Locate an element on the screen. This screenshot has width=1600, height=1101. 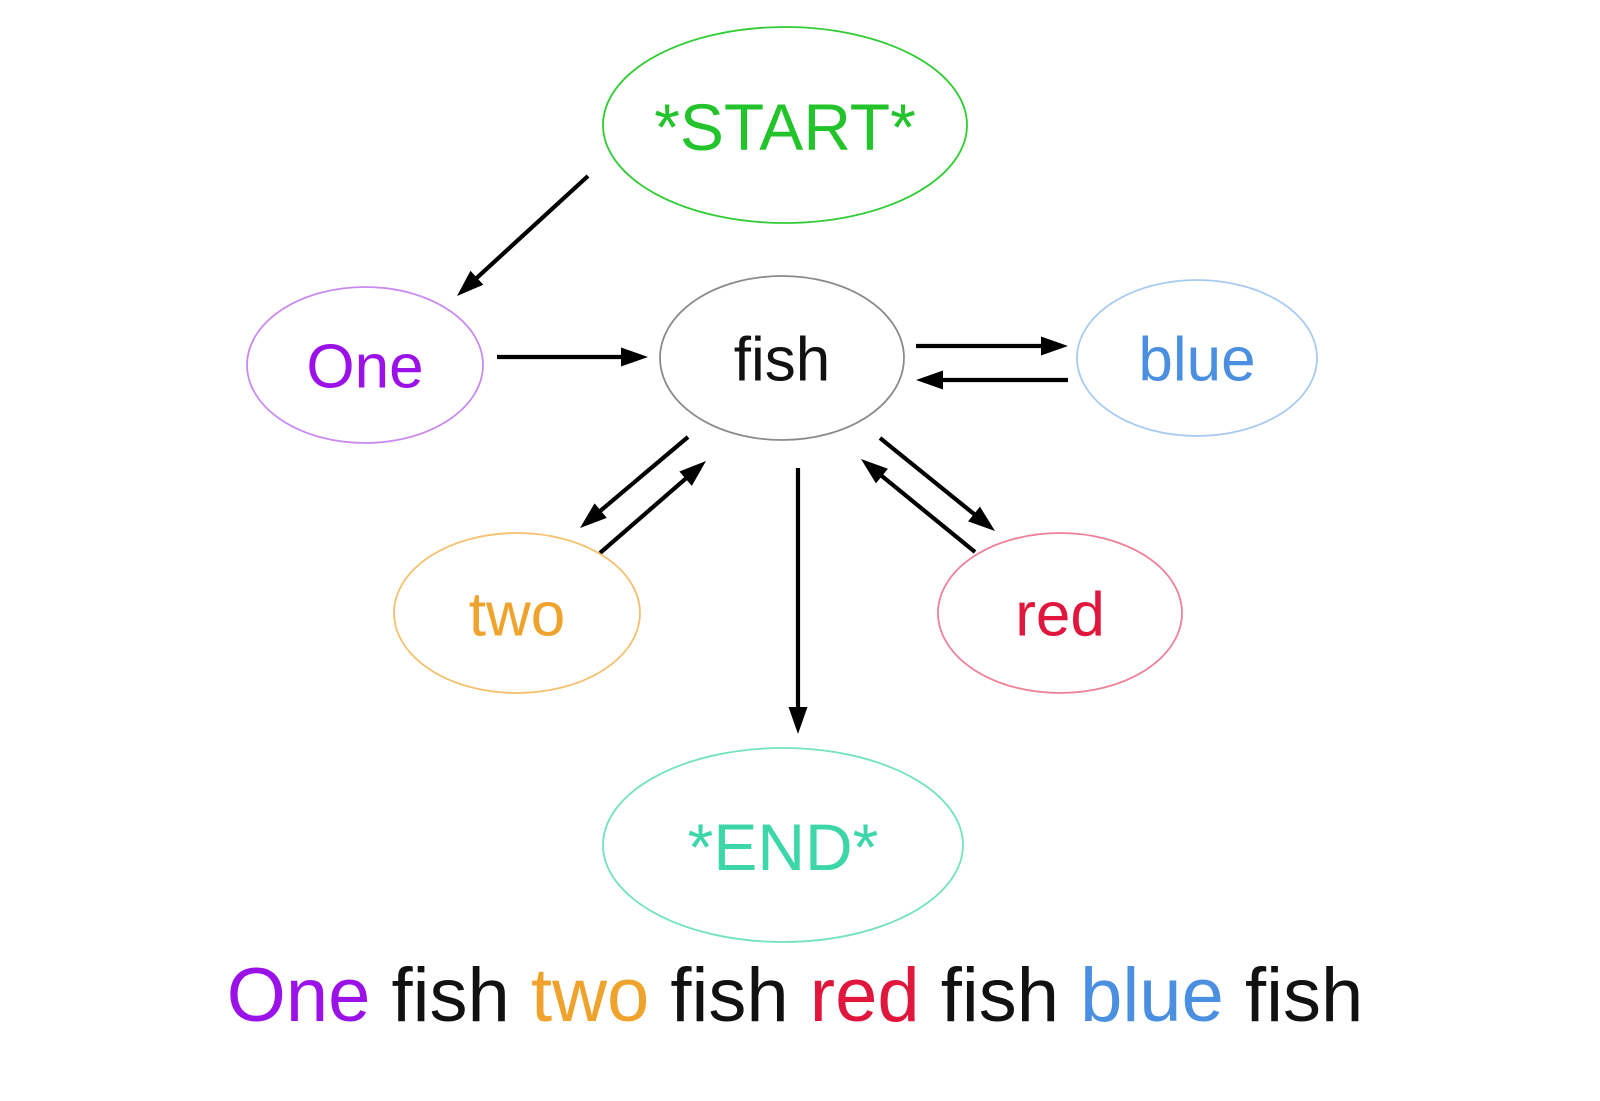
node-label-start: *START* is located at coordinates (785, 127).